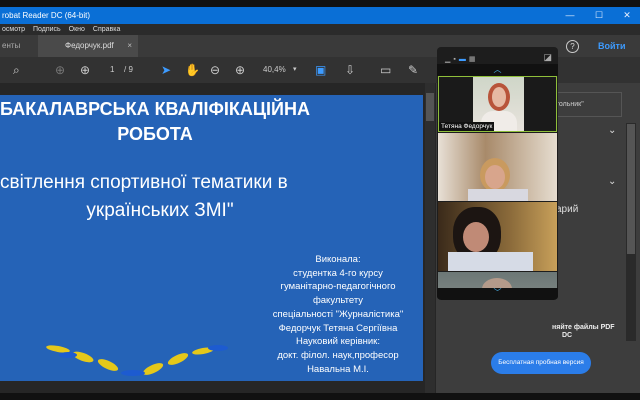  Describe the element at coordinates (338, 273) in the screenshot. I see `author-line: студентка 4-го курсу` at that location.